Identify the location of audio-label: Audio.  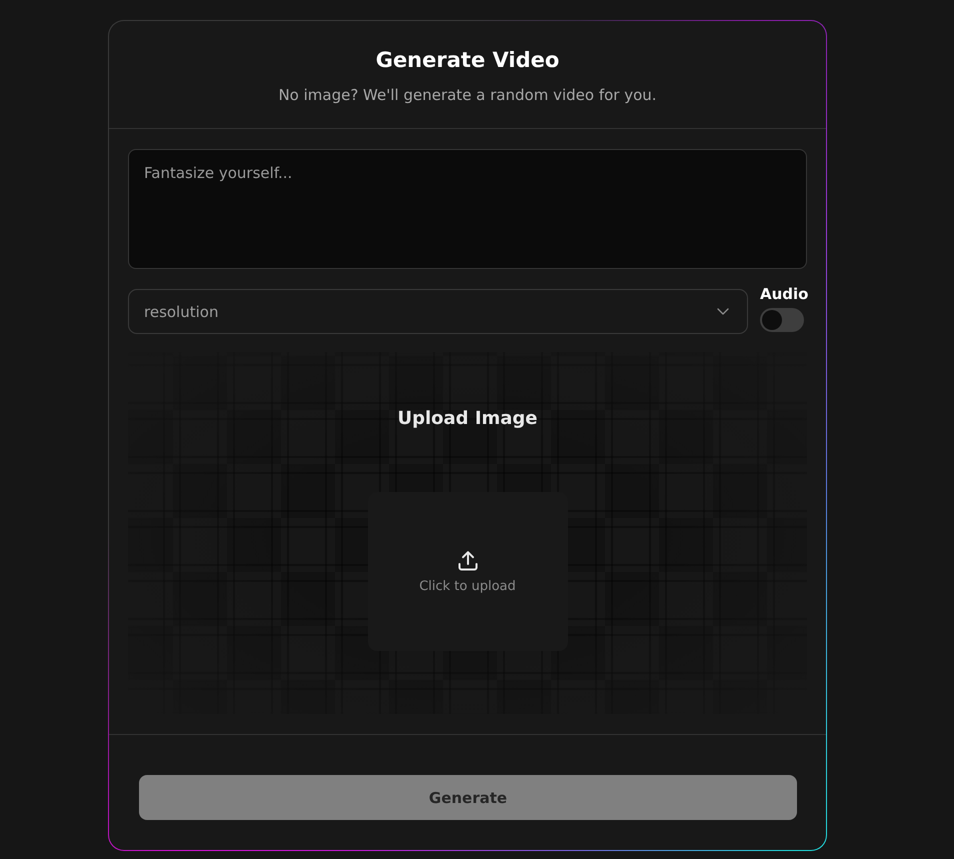
(784, 293).